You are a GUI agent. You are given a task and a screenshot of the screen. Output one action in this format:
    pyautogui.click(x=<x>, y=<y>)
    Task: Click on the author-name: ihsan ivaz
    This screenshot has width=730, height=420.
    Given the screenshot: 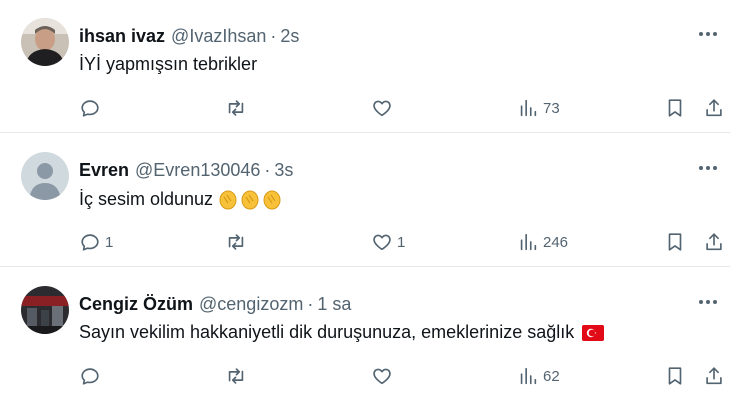 What is the action you would take?
    pyautogui.click(x=122, y=36)
    